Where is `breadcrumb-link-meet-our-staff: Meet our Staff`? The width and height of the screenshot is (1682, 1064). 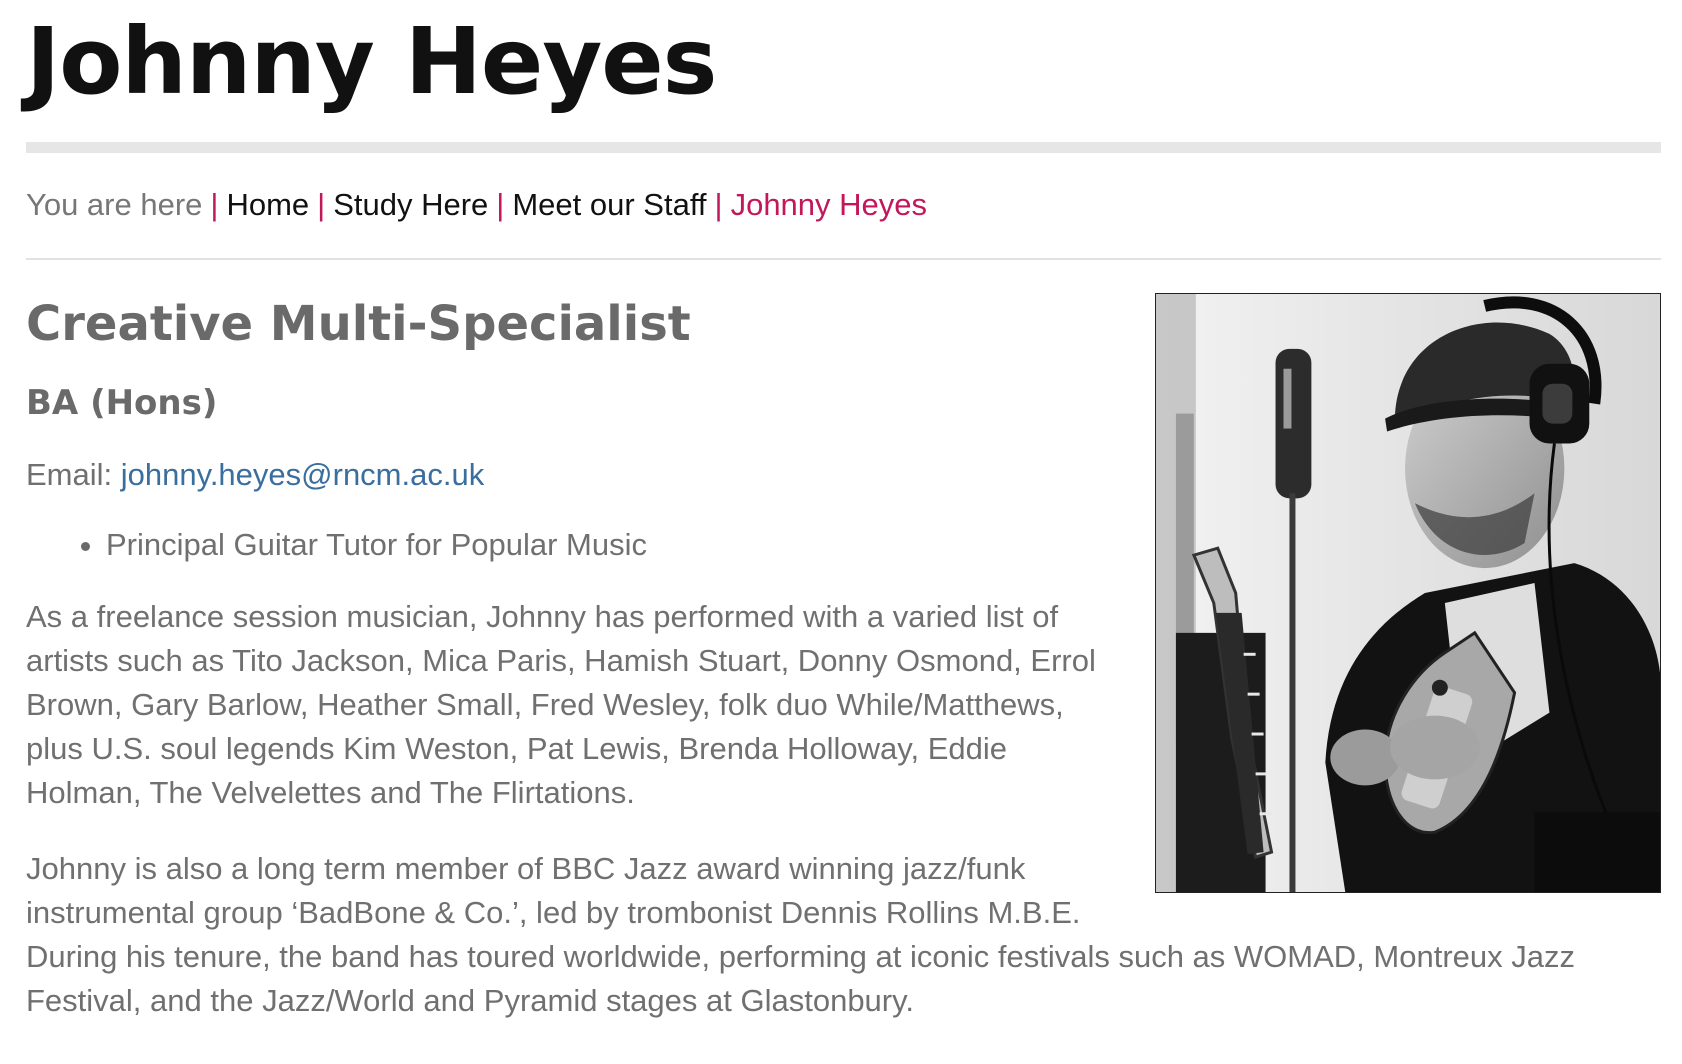
breadcrumb-link-meet-our-staff: Meet our Staff is located at coordinates (609, 204).